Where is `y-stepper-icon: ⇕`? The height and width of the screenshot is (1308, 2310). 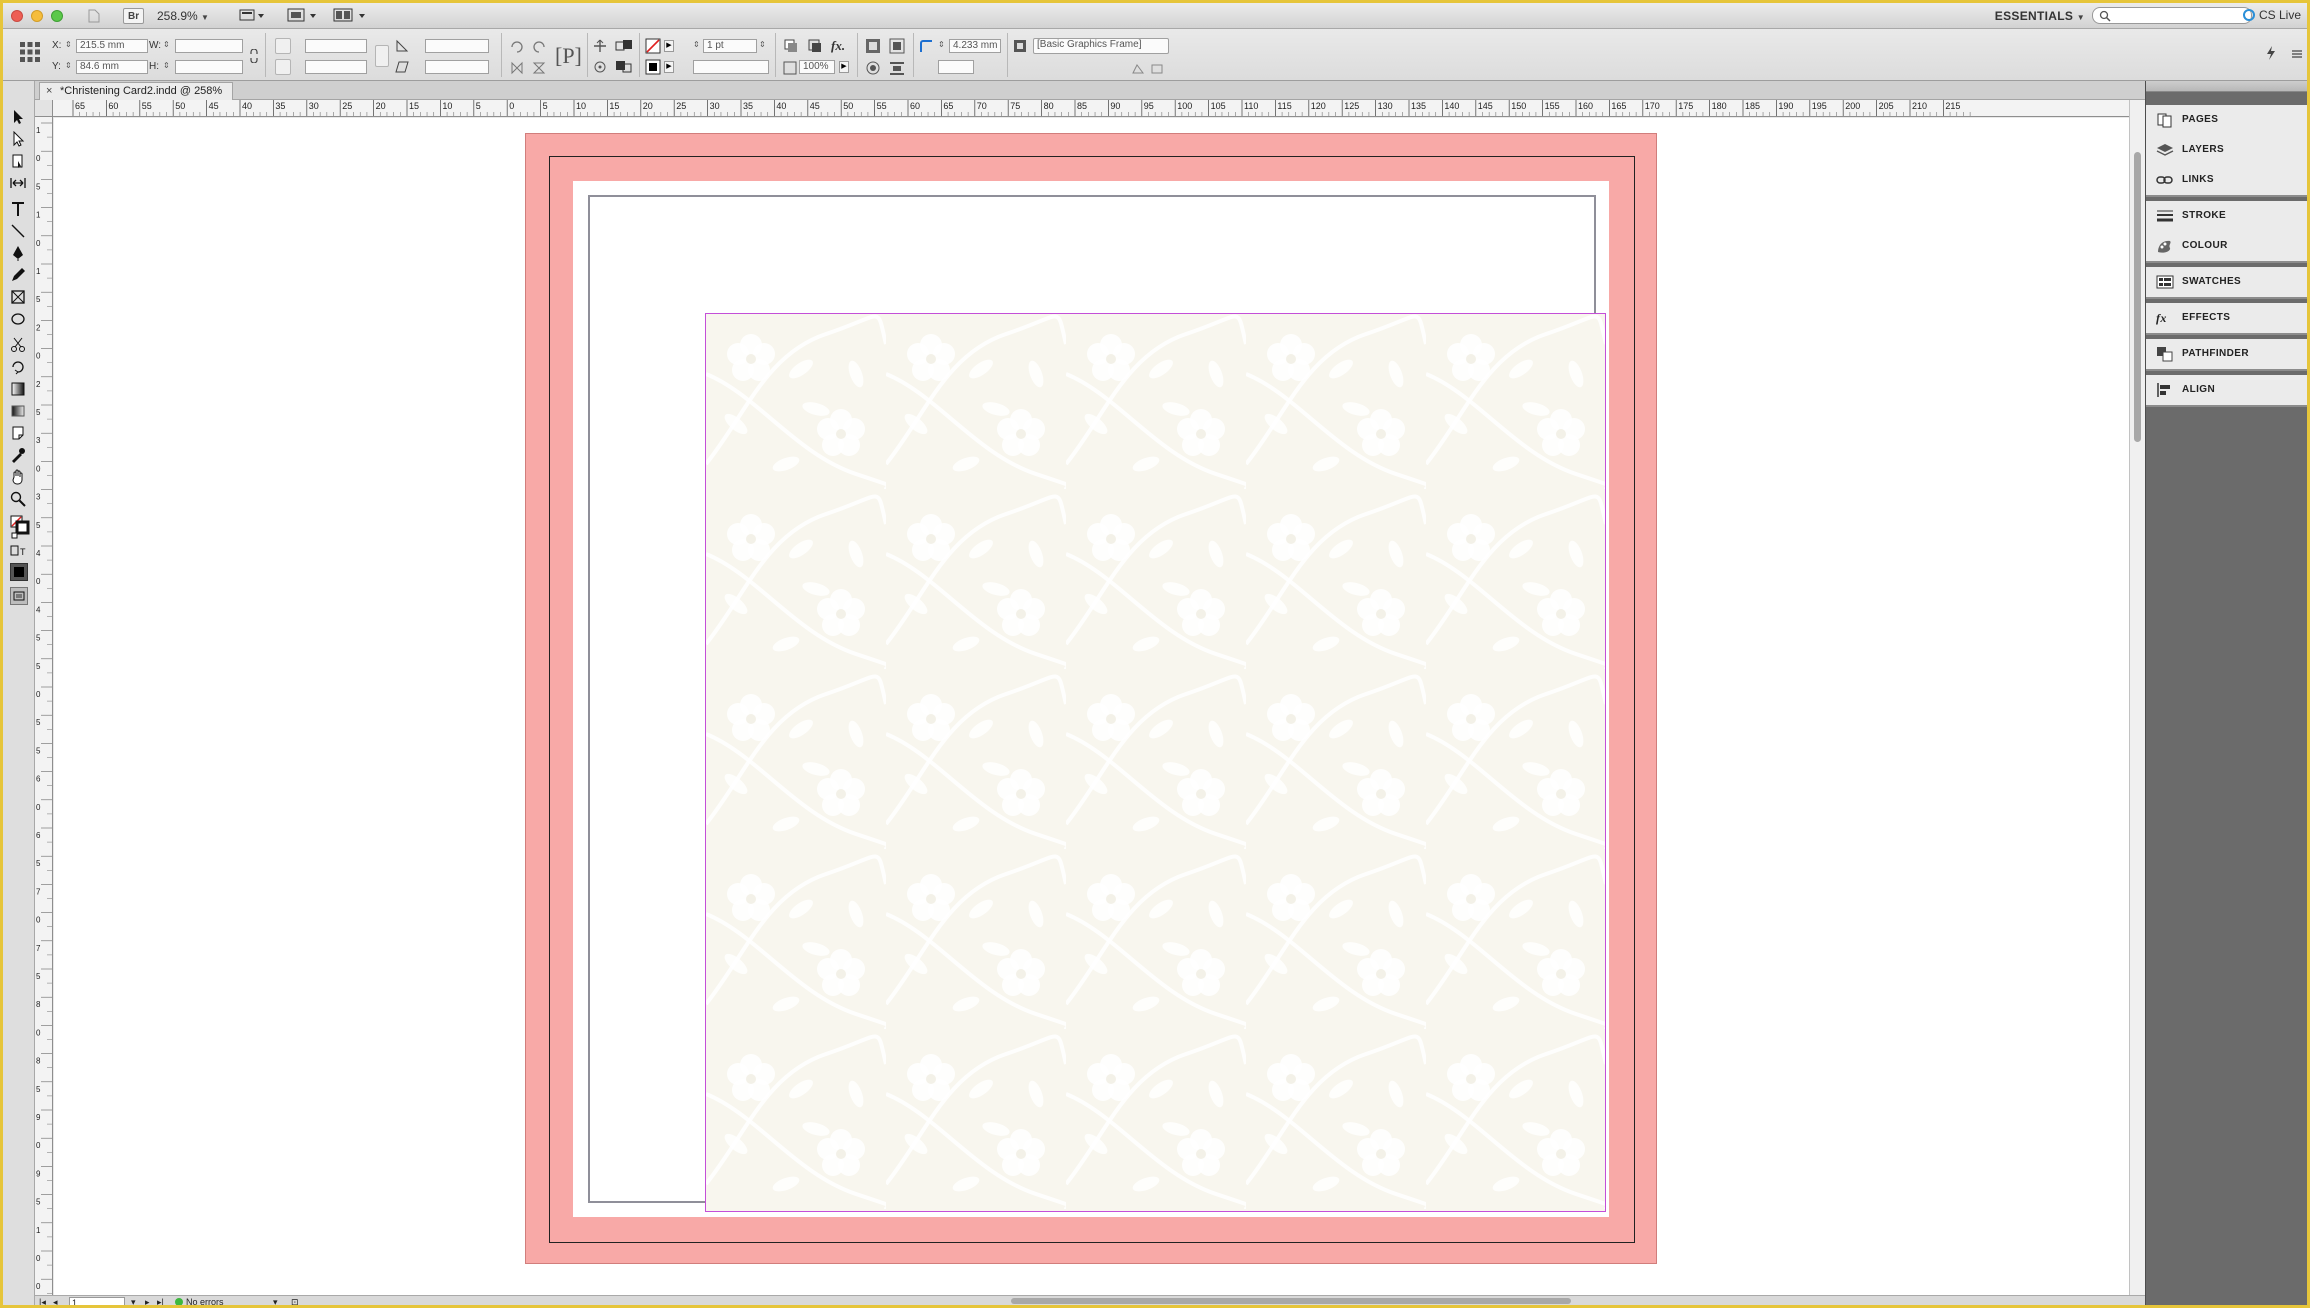
y-stepper-icon: ⇕ is located at coordinates (68, 65).